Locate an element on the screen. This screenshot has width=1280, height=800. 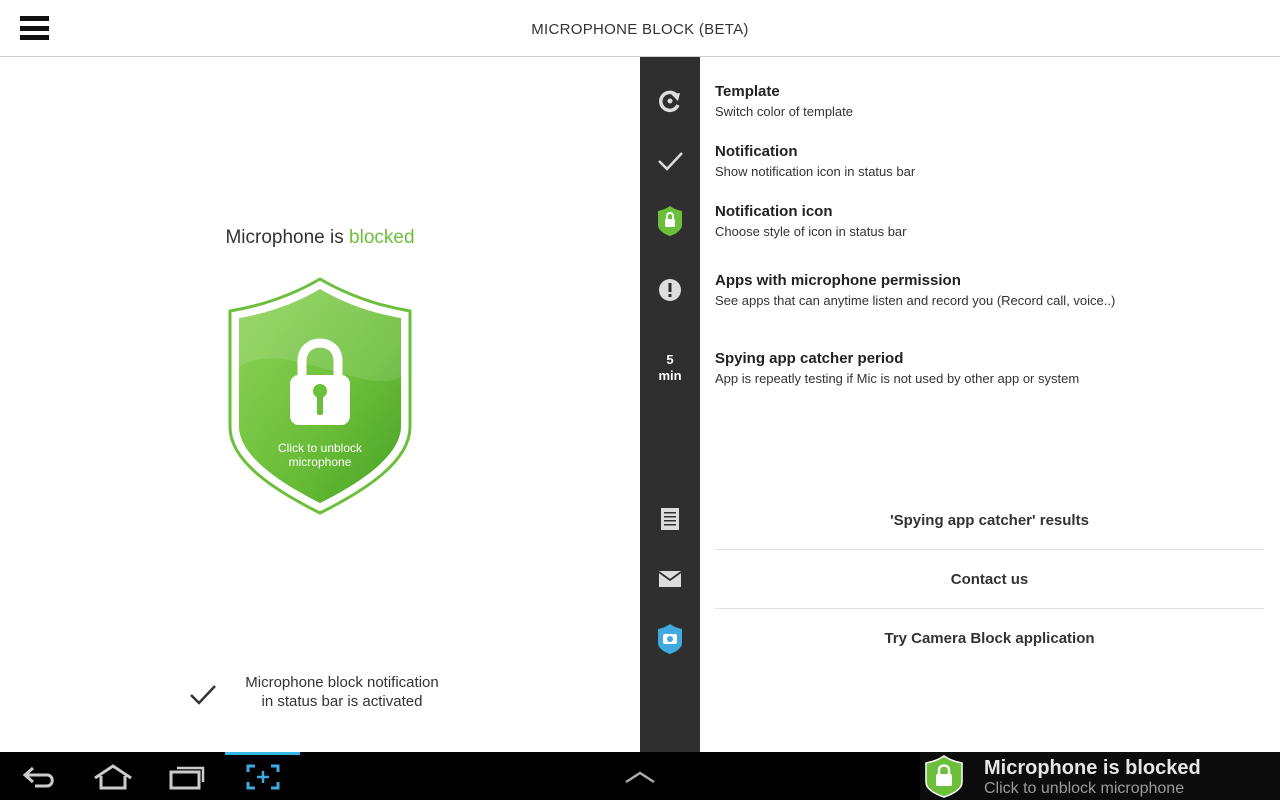
catcher-results-link: 'Spying app catcher' results is located at coordinates (989, 520).